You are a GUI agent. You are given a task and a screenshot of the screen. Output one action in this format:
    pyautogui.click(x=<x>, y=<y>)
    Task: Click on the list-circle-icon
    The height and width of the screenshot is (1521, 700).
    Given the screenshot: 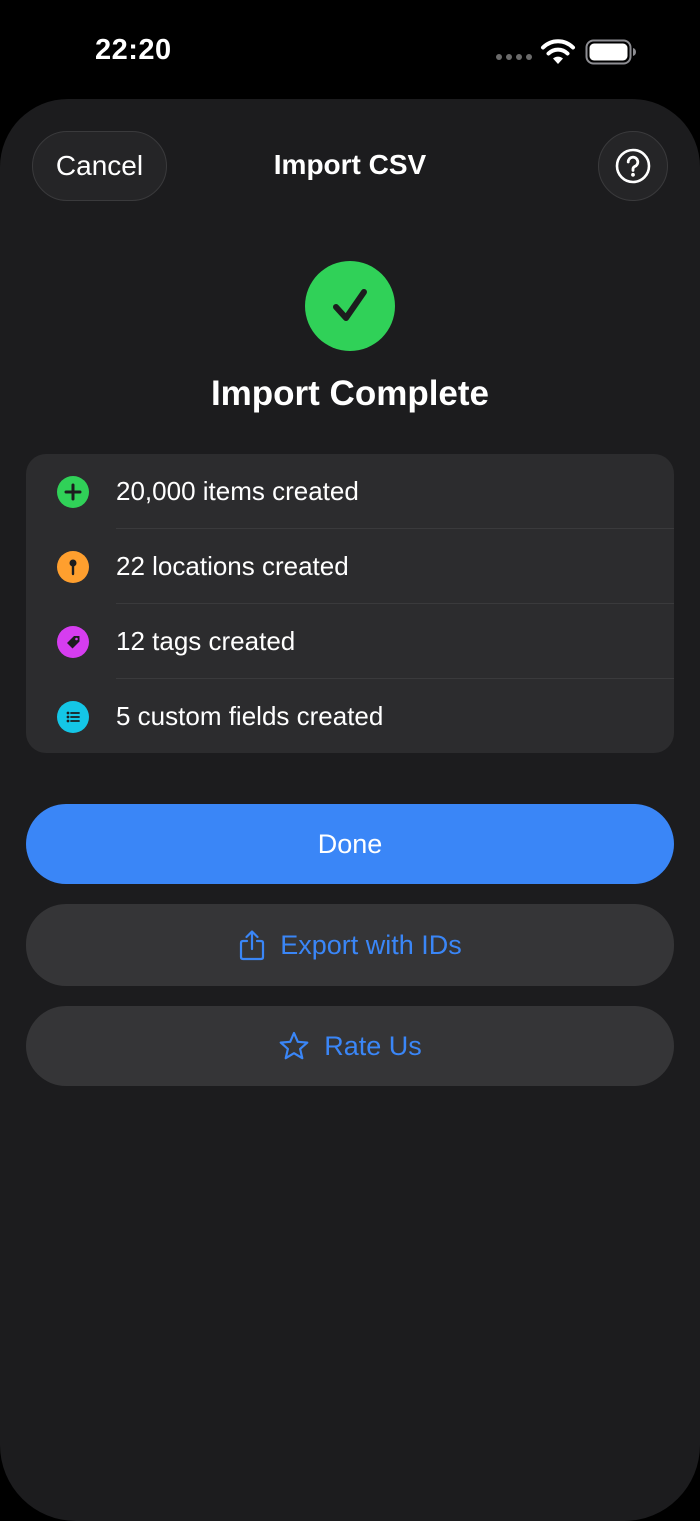 What is the action you would take?
    pyautogui.click(x=73, y=717)
    